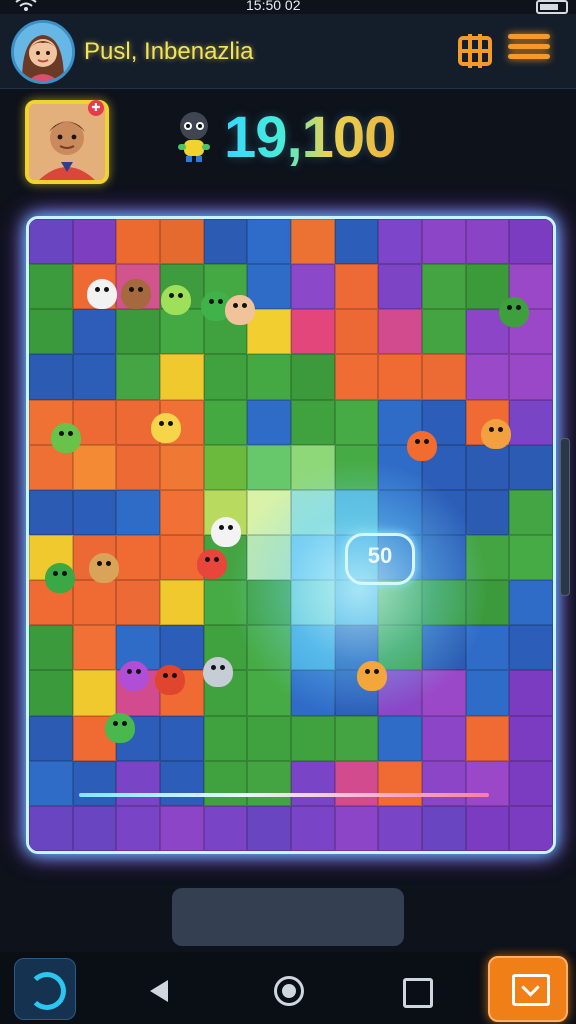  What do you see at coordinates (529, 51) in the screenshot?
I see `hamburger-menu-button` at bounding box center [529, 51].